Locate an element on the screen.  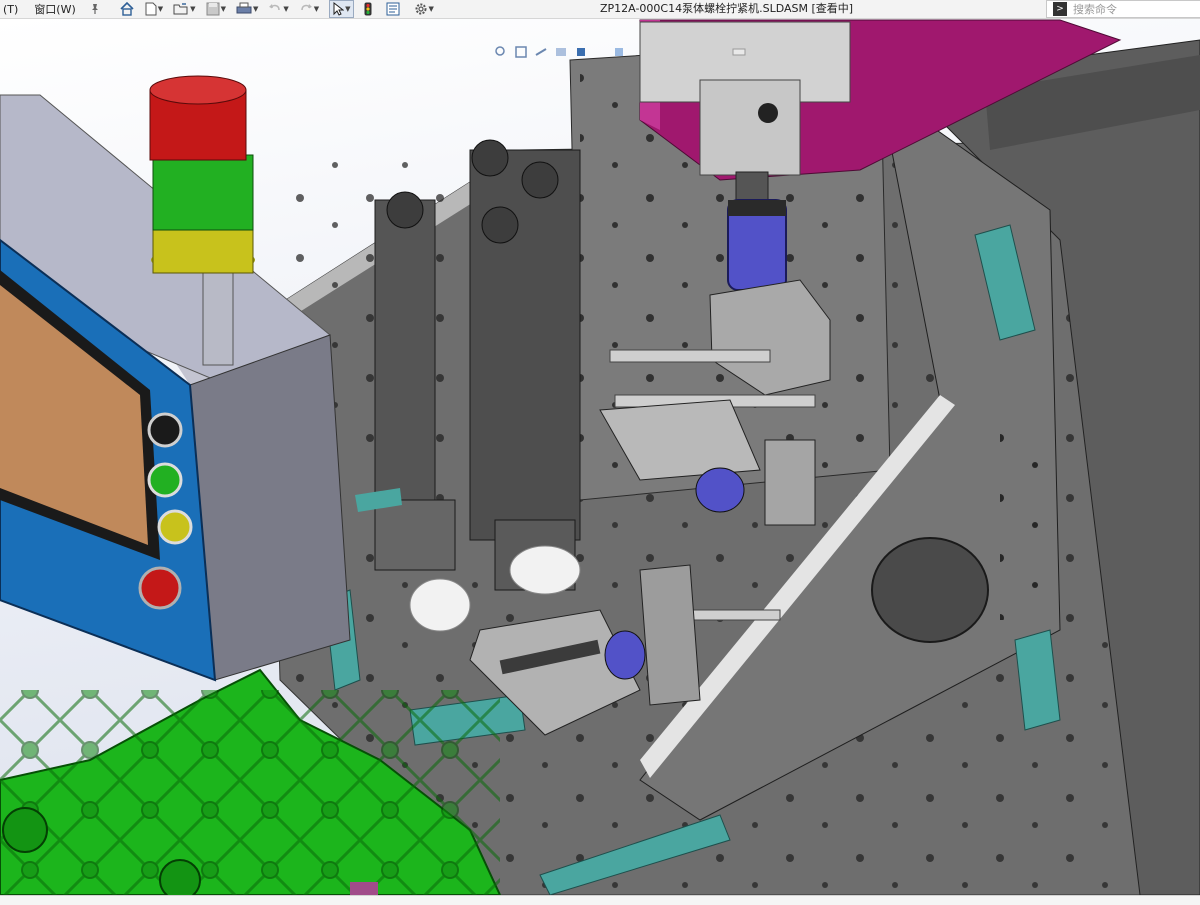
view-orientation-icon is located at coordinates (581, 51).